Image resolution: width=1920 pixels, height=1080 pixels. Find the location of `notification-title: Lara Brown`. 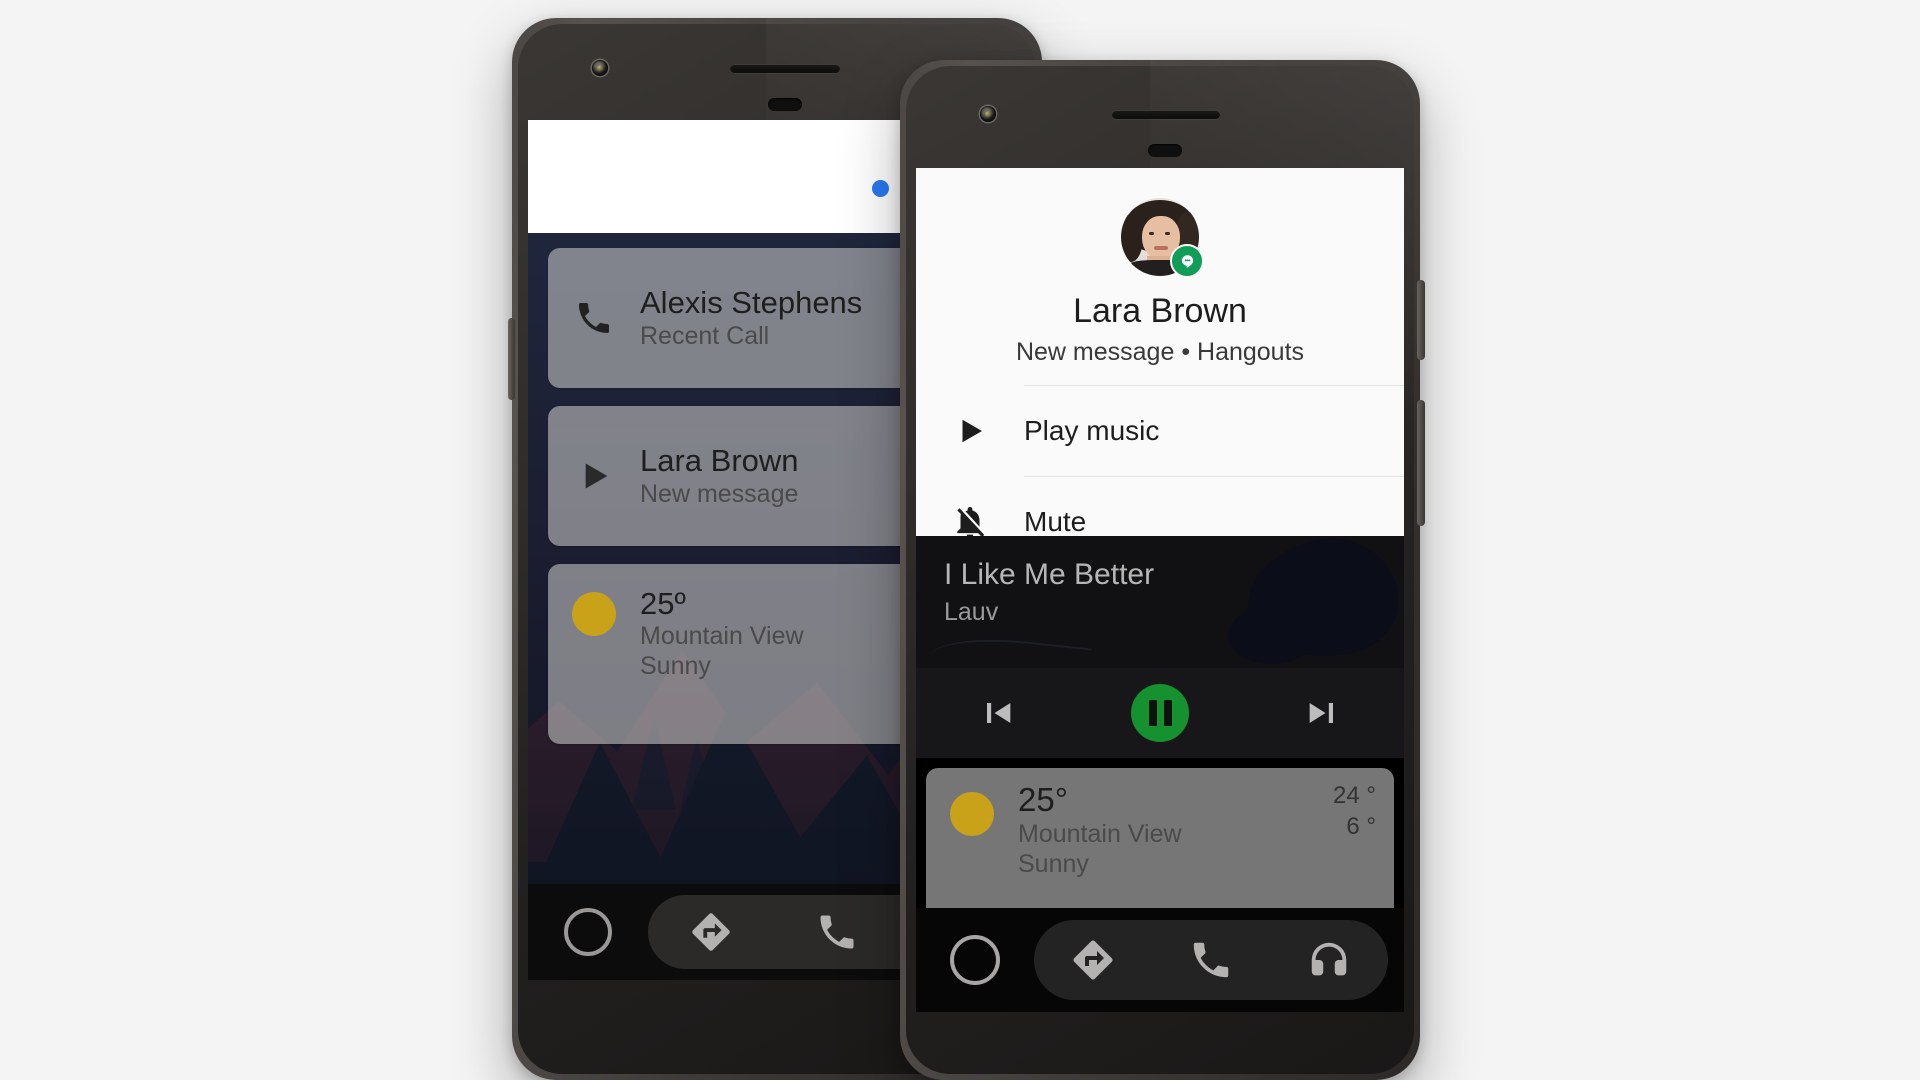

notification-title: Lara Brown is located at coordinates (1160, 311).